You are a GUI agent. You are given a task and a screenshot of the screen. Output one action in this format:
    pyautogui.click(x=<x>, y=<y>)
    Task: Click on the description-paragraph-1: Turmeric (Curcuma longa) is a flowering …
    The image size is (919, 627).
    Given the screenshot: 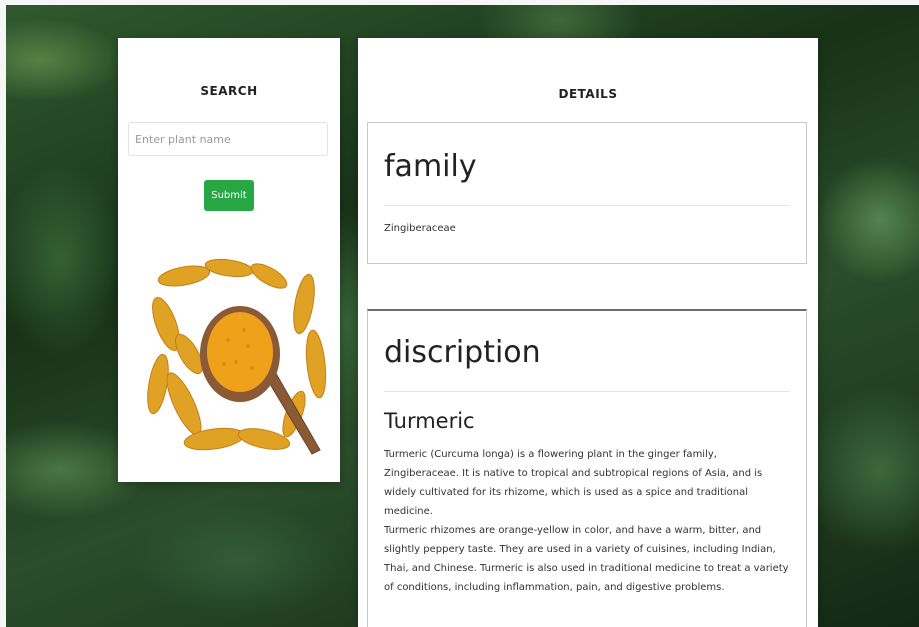 What is the action you would take?
    pyautogui.click(x=573, y=483)
    